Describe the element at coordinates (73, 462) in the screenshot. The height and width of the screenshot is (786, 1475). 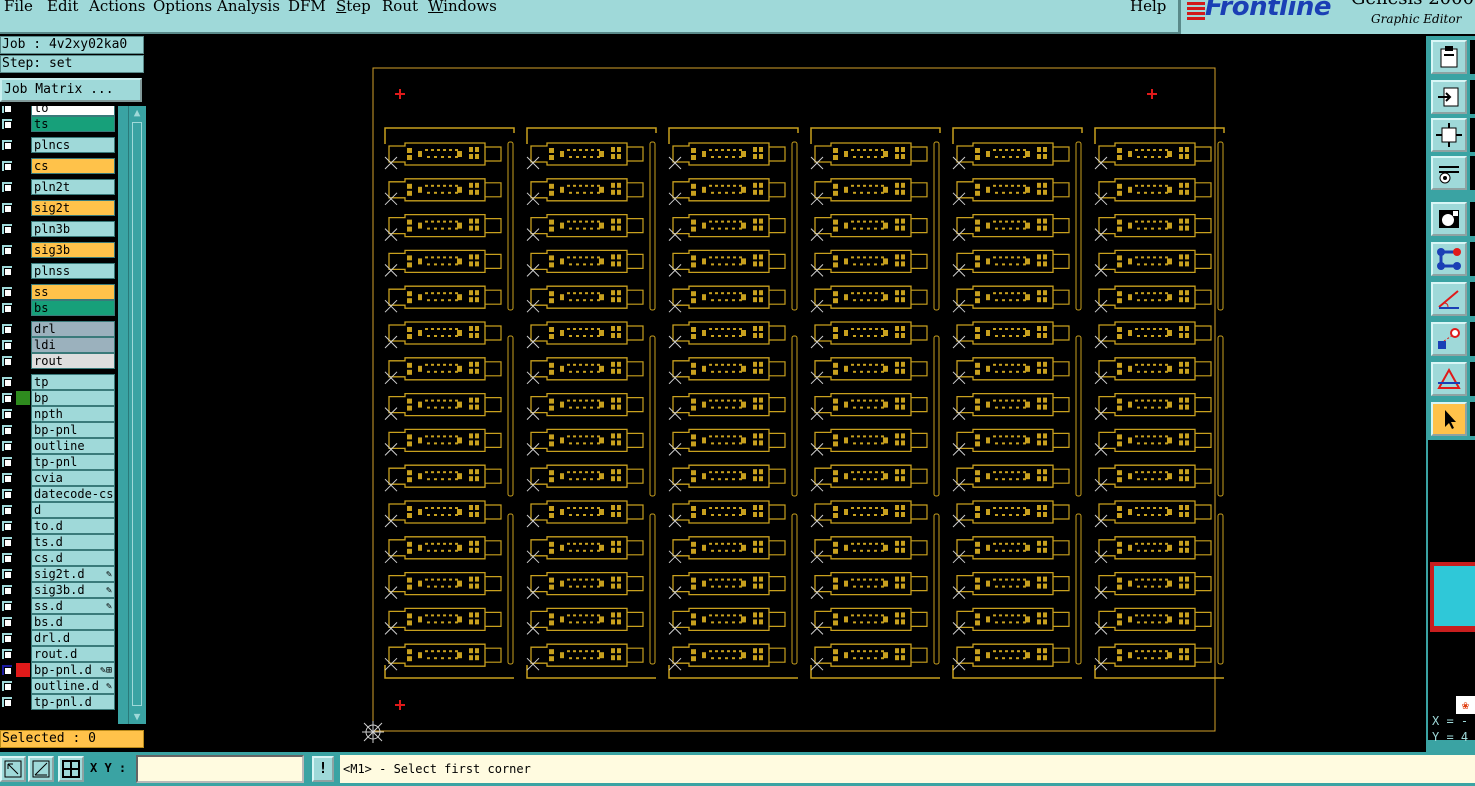
I see `layer-name: tp-pnl` at that location.